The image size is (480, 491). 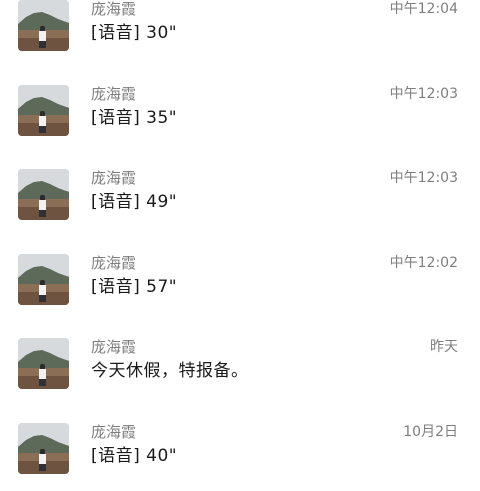 I want to click on message-time: 10月2日, so click(x=430, y=432).